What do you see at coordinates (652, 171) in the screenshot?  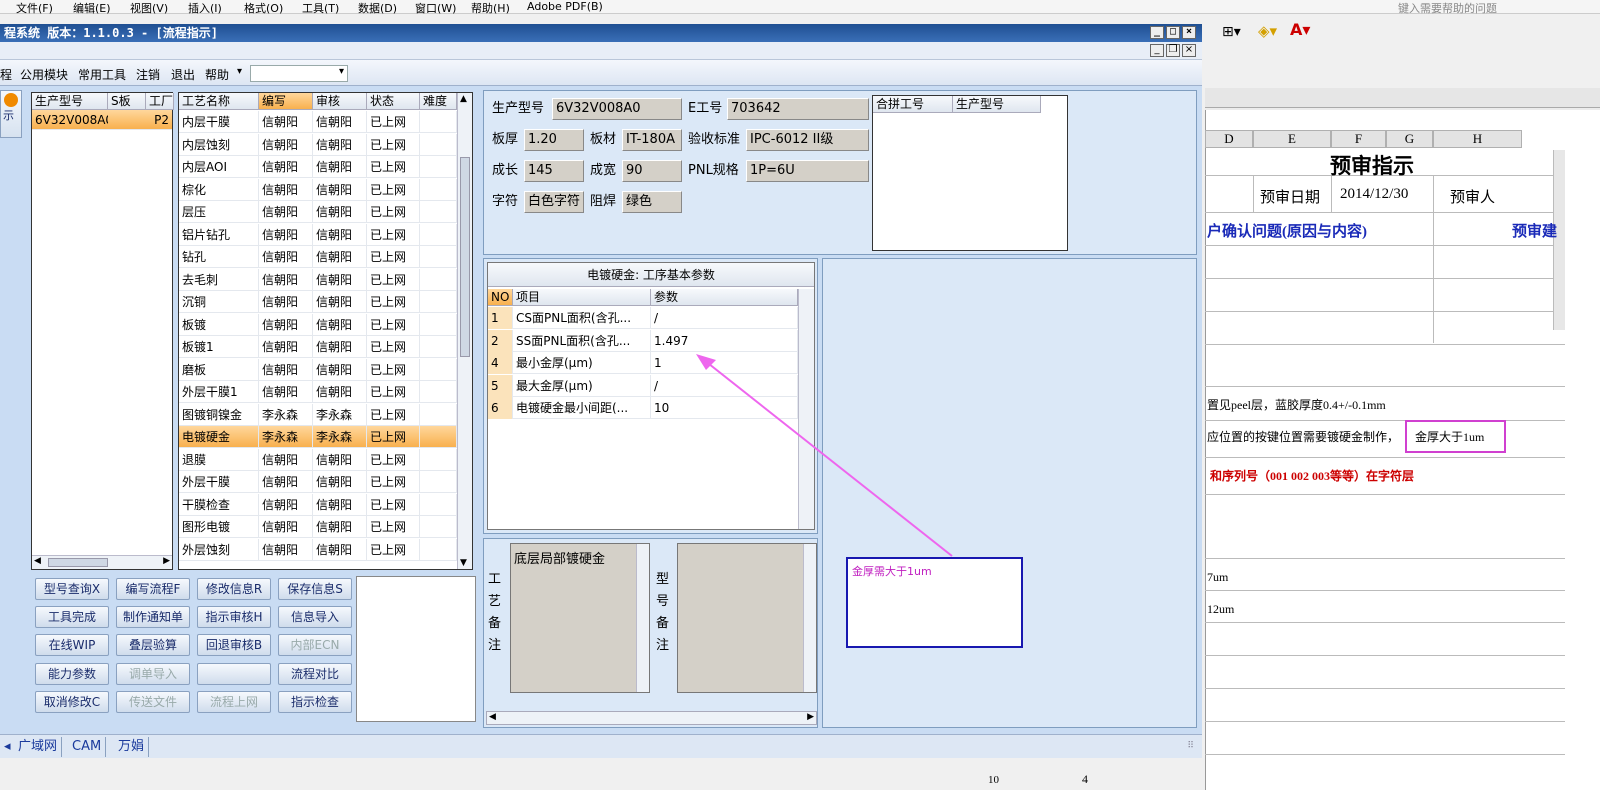 I see `wid-field: 90` at bounding box center [652, 171].